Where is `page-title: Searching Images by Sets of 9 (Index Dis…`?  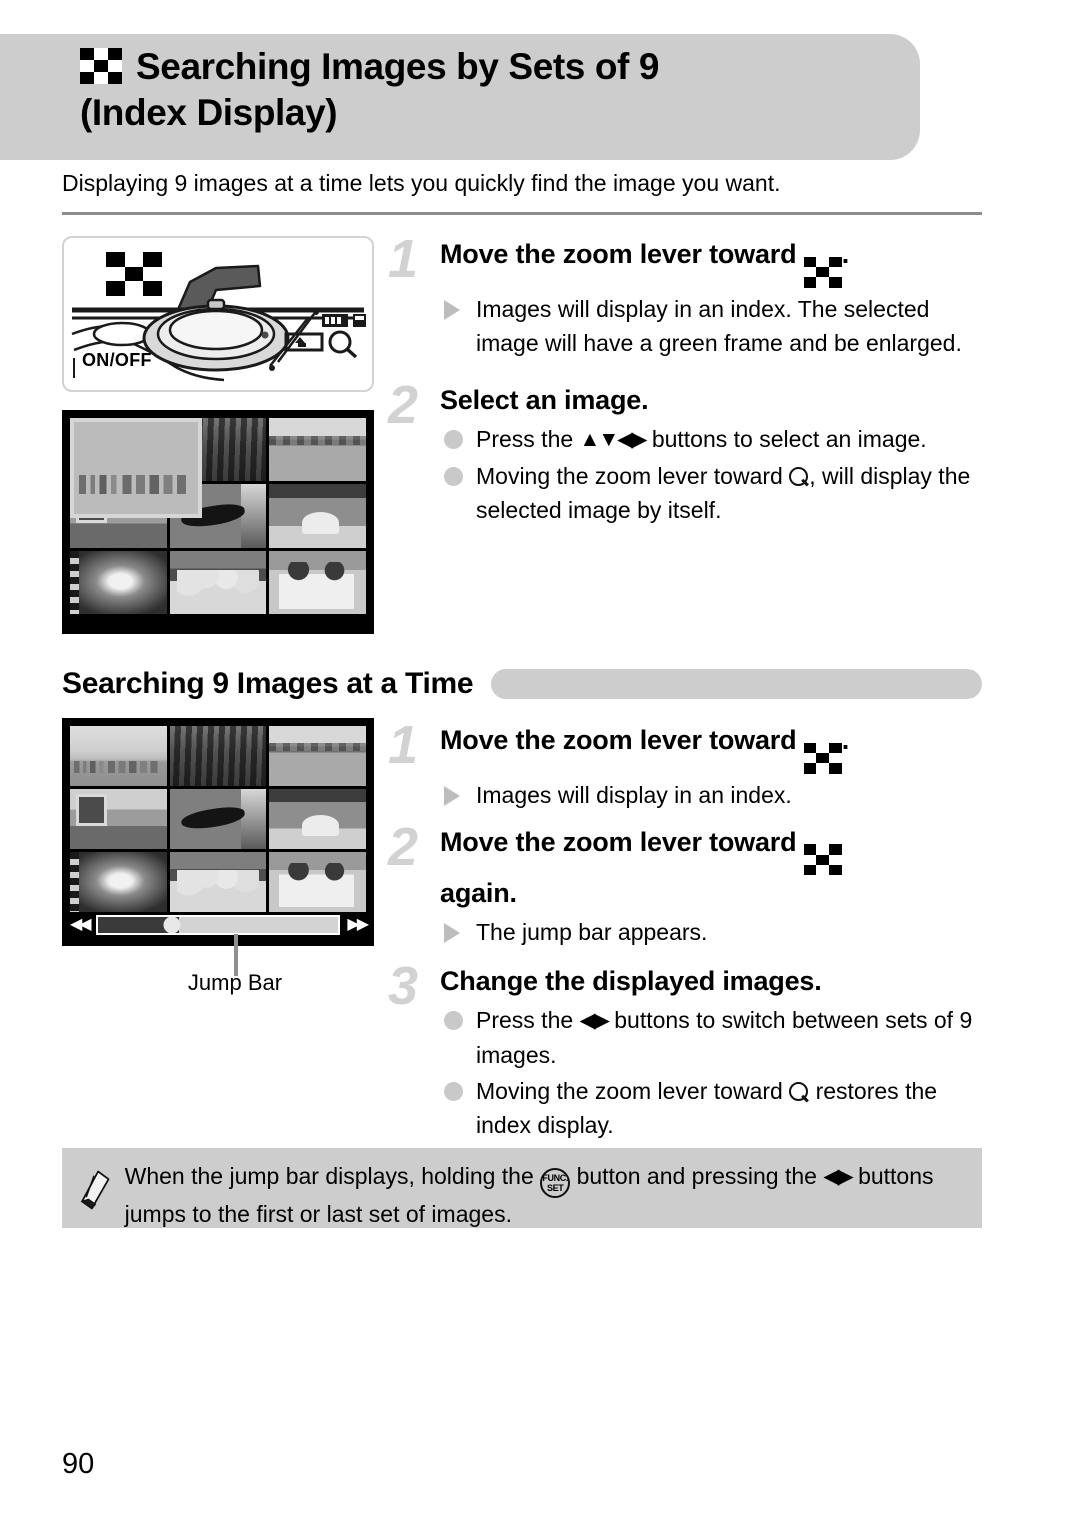 page-title: Searching Images by Sets of 9 (Index Dis… is located at coordinates (530, 90).